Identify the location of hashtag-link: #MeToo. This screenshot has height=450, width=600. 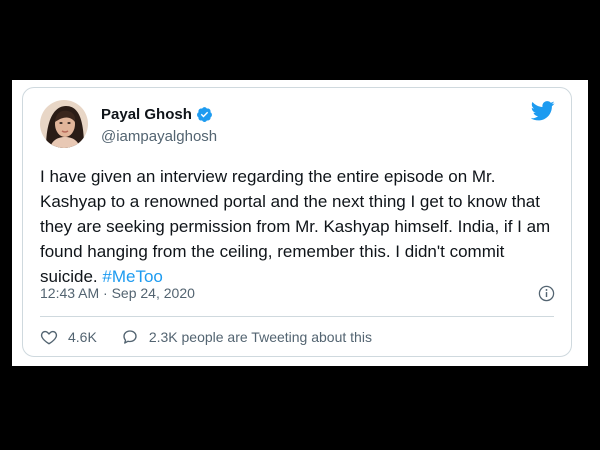
(132, 276).